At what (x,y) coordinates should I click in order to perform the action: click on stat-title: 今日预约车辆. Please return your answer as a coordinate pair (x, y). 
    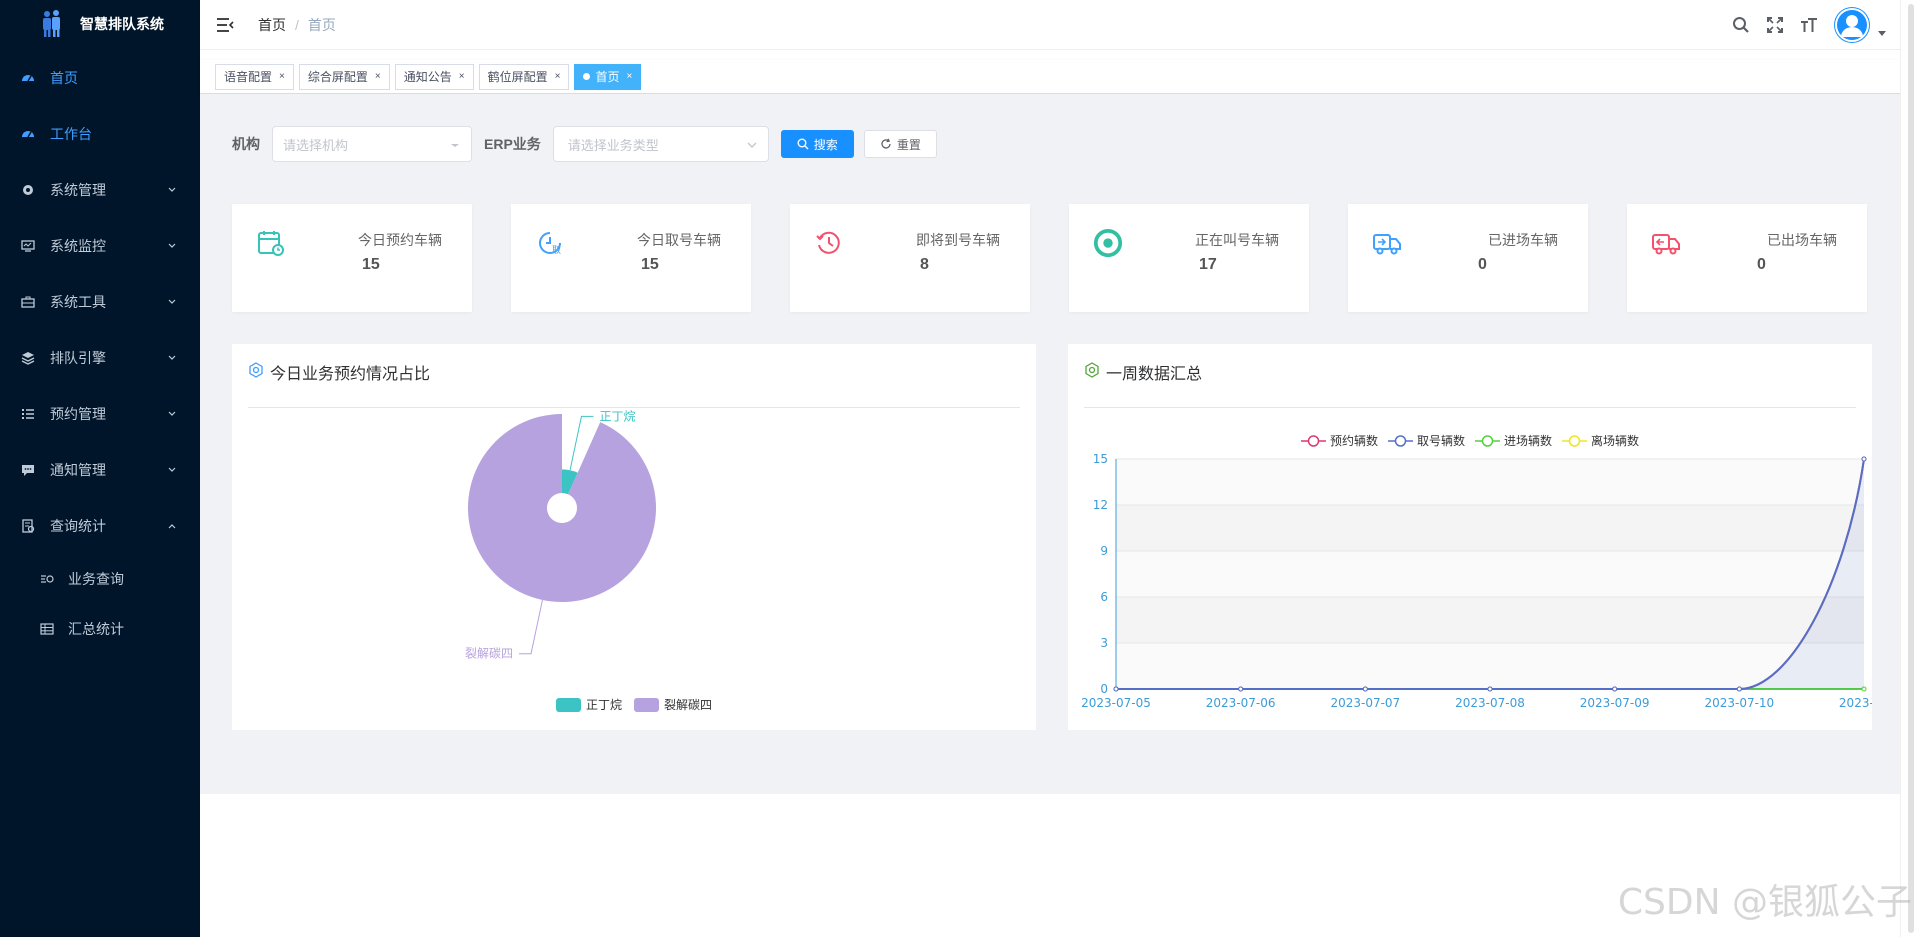
    Looking at the image, I should click on (400, 240).